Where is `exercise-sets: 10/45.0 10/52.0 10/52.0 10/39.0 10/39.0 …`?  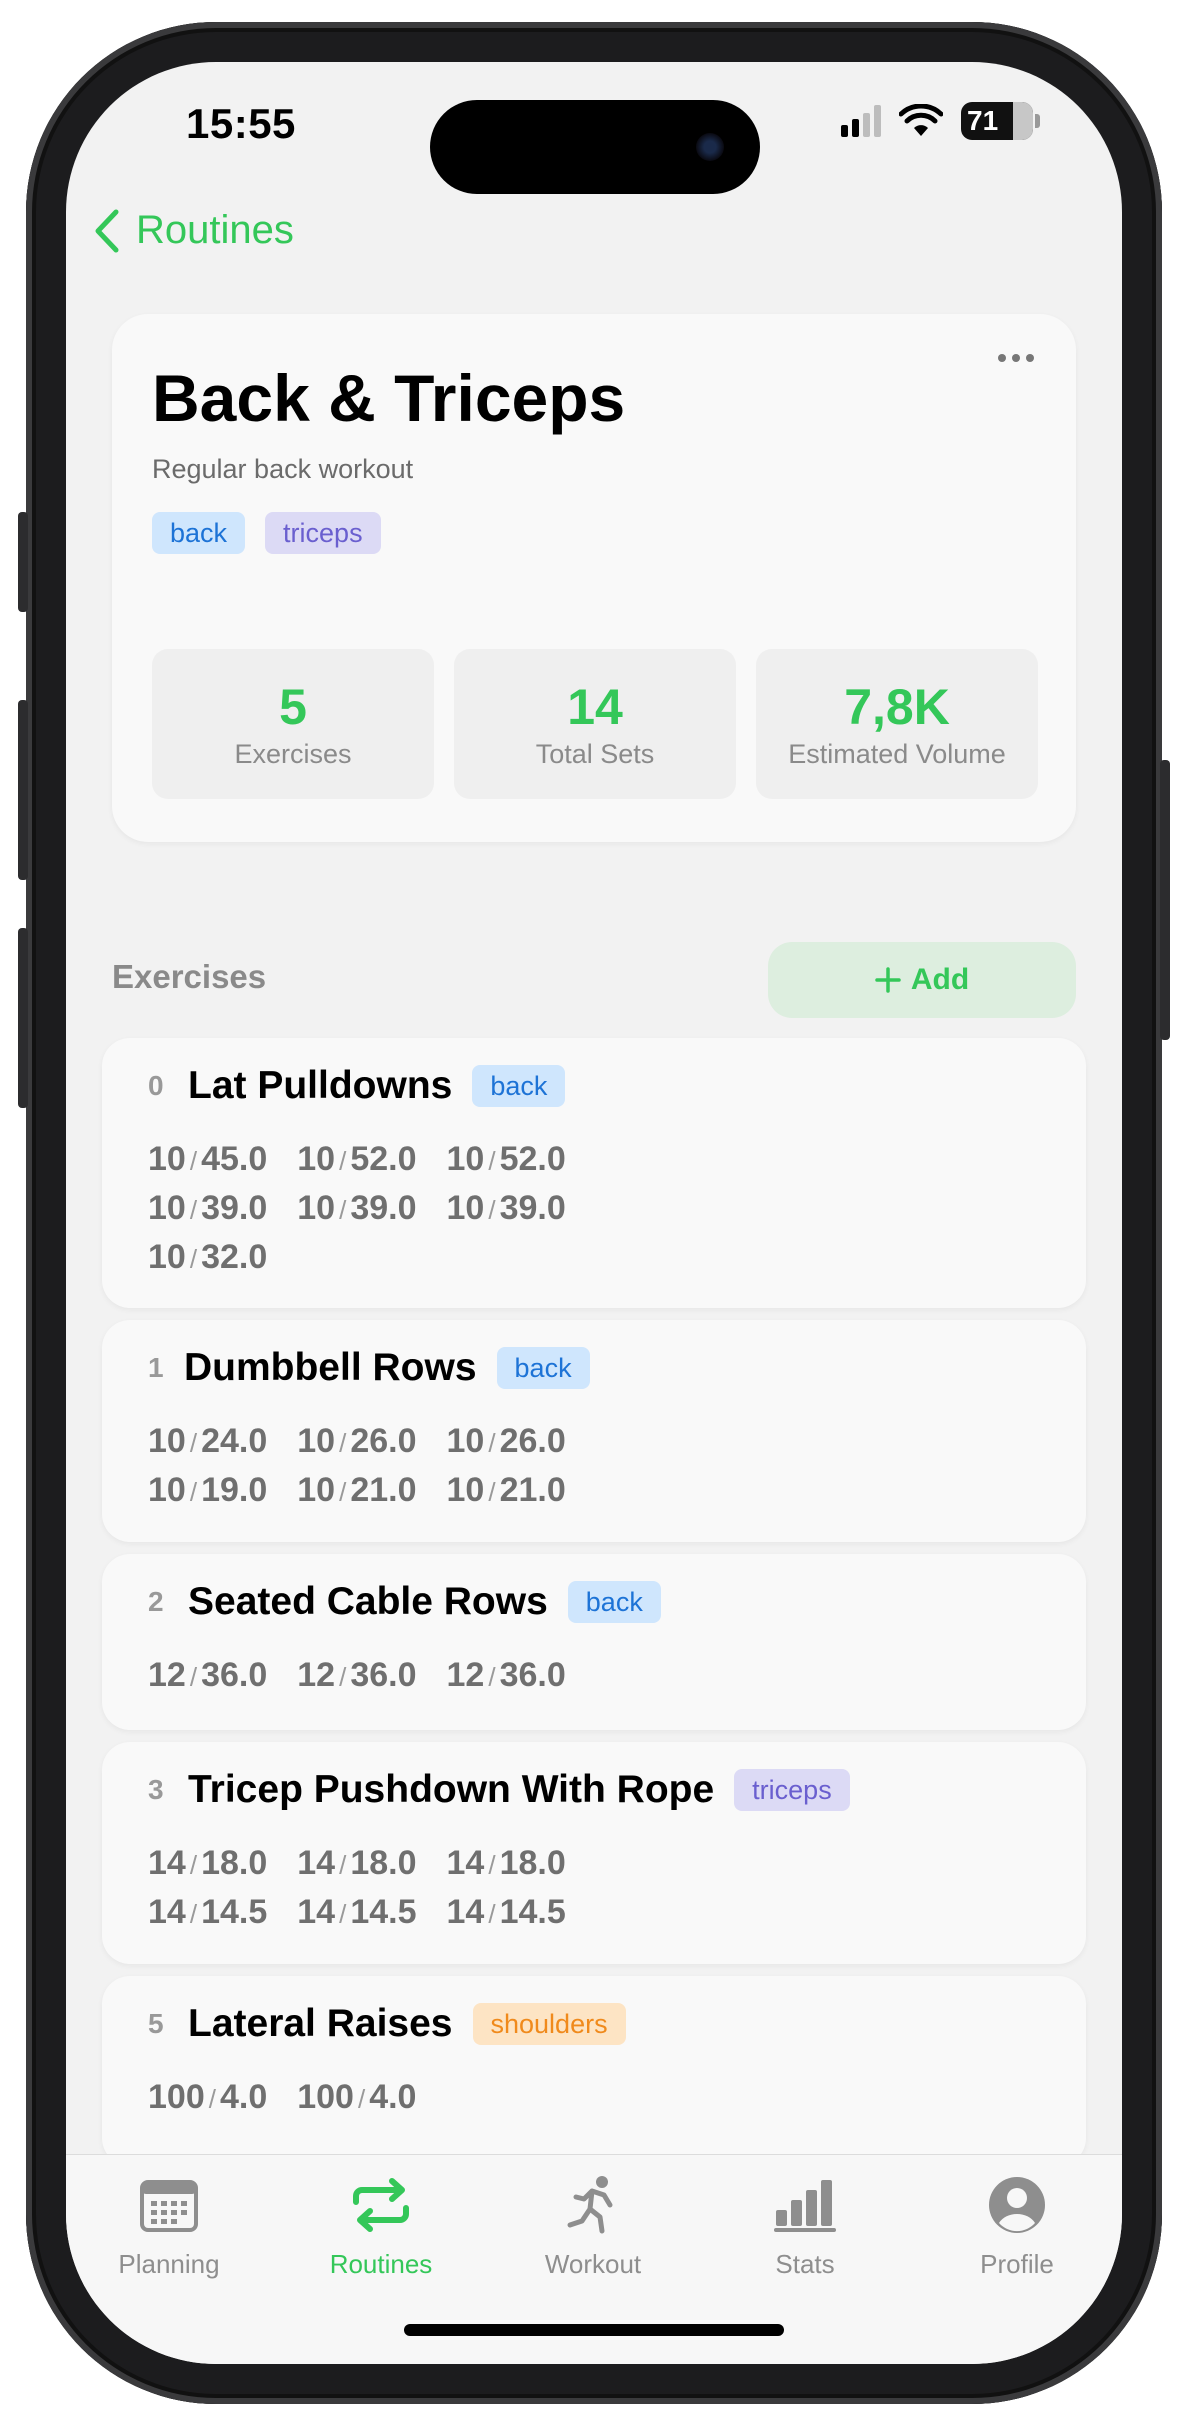 exercise-sets: 10/45.0 10/52.0 10/52.0 10/39.0 10/39.0 … is located at coordinates (357, 1208).